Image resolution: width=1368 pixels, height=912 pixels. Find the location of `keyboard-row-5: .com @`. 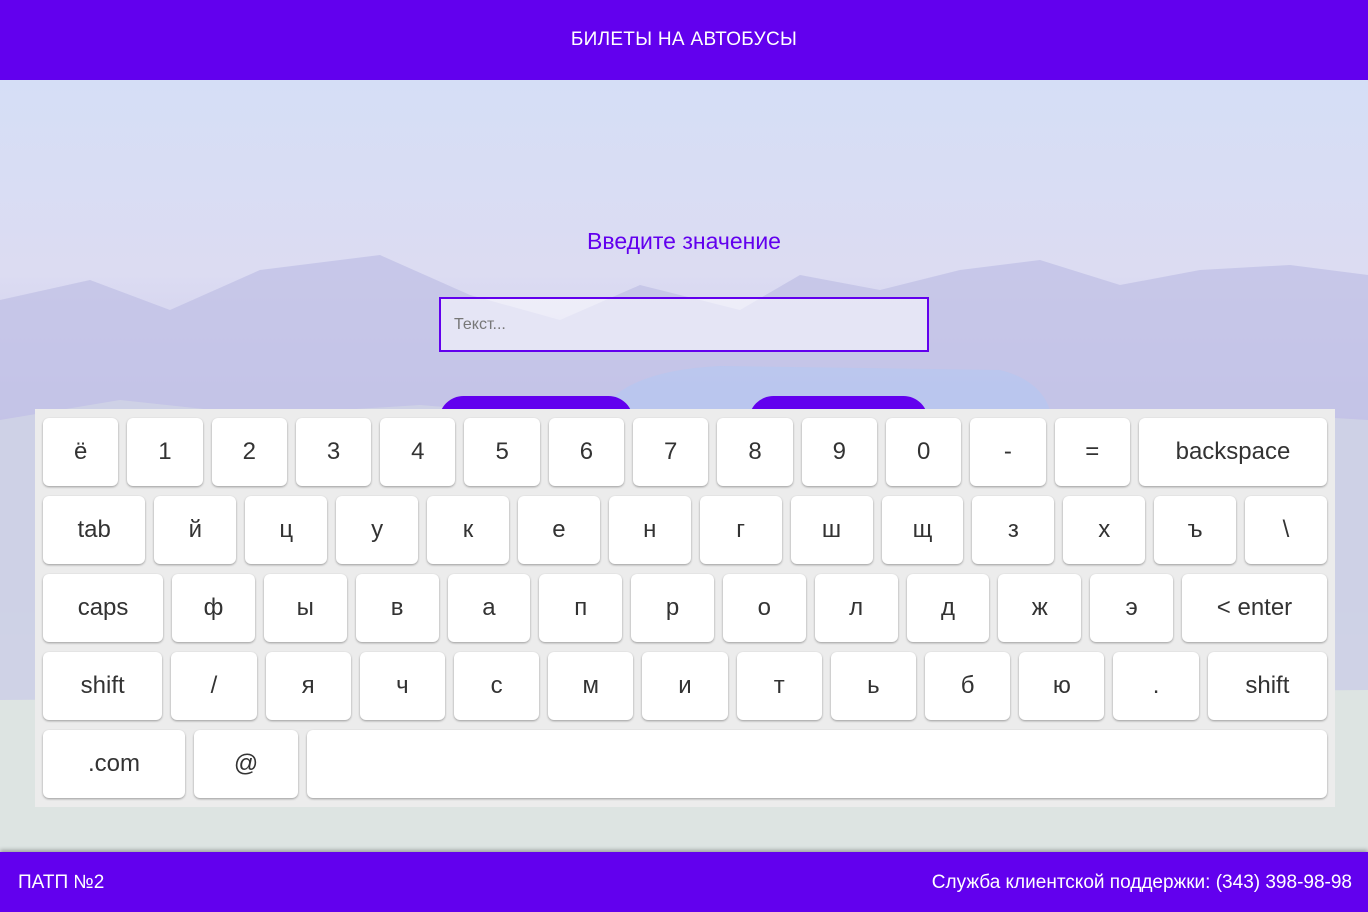

keyboard-row-5: .com @ is located at coordinates (685, 764).